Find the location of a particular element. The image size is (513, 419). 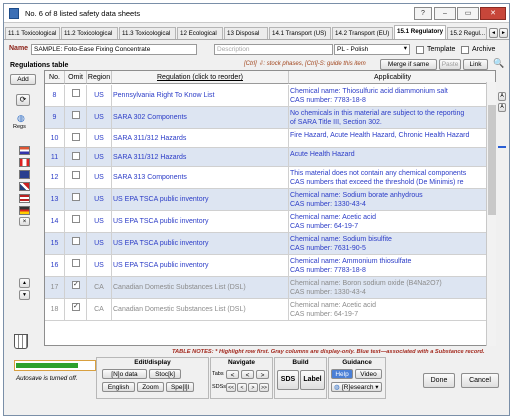

link-button: Link is located at coordinates (475, 64).